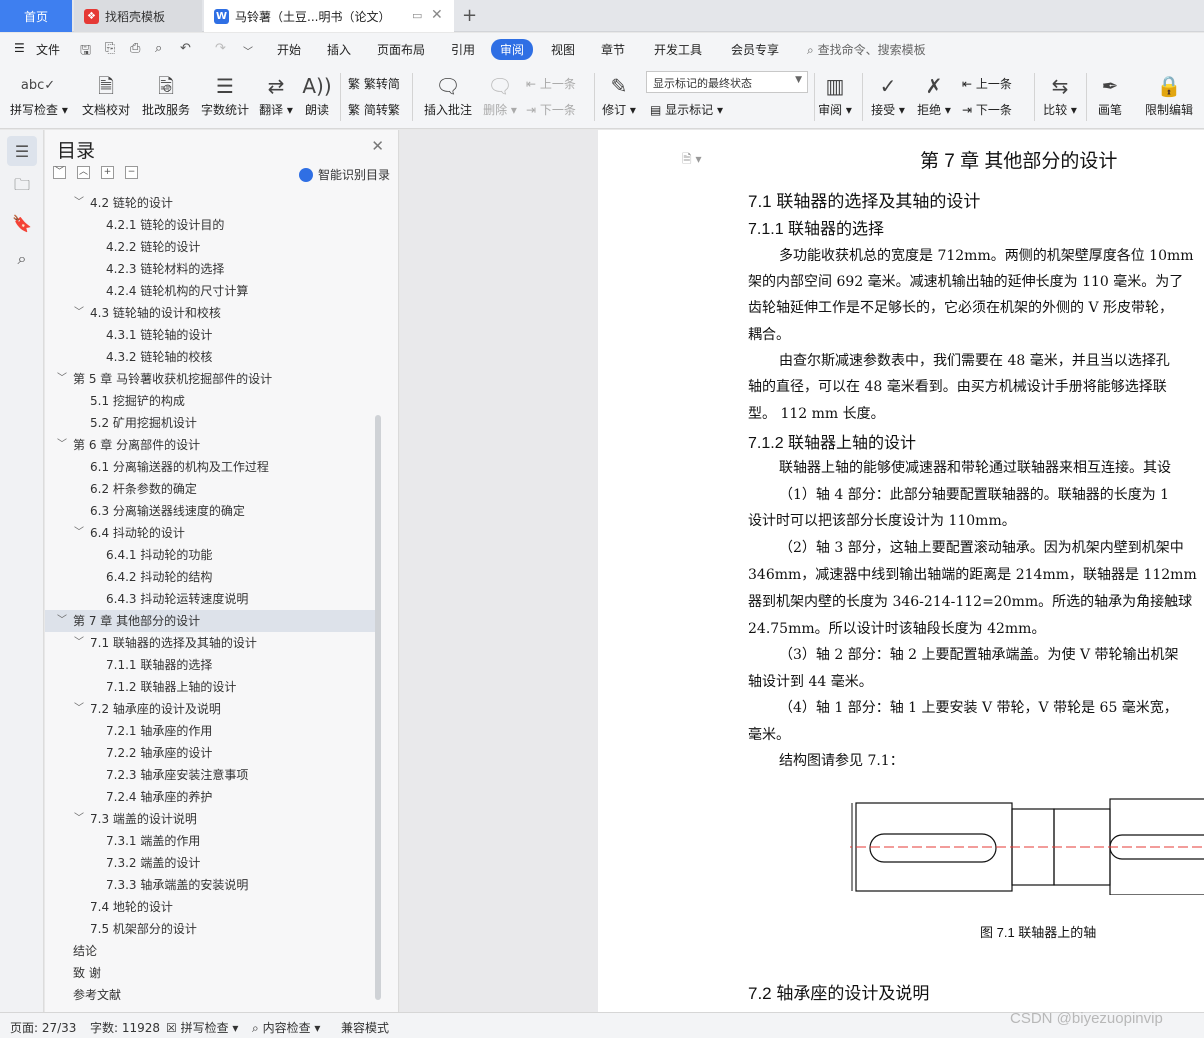  Describe the element at coordinates (289, 49) in the screenshot. I see `menu-start: 开始` at that location.